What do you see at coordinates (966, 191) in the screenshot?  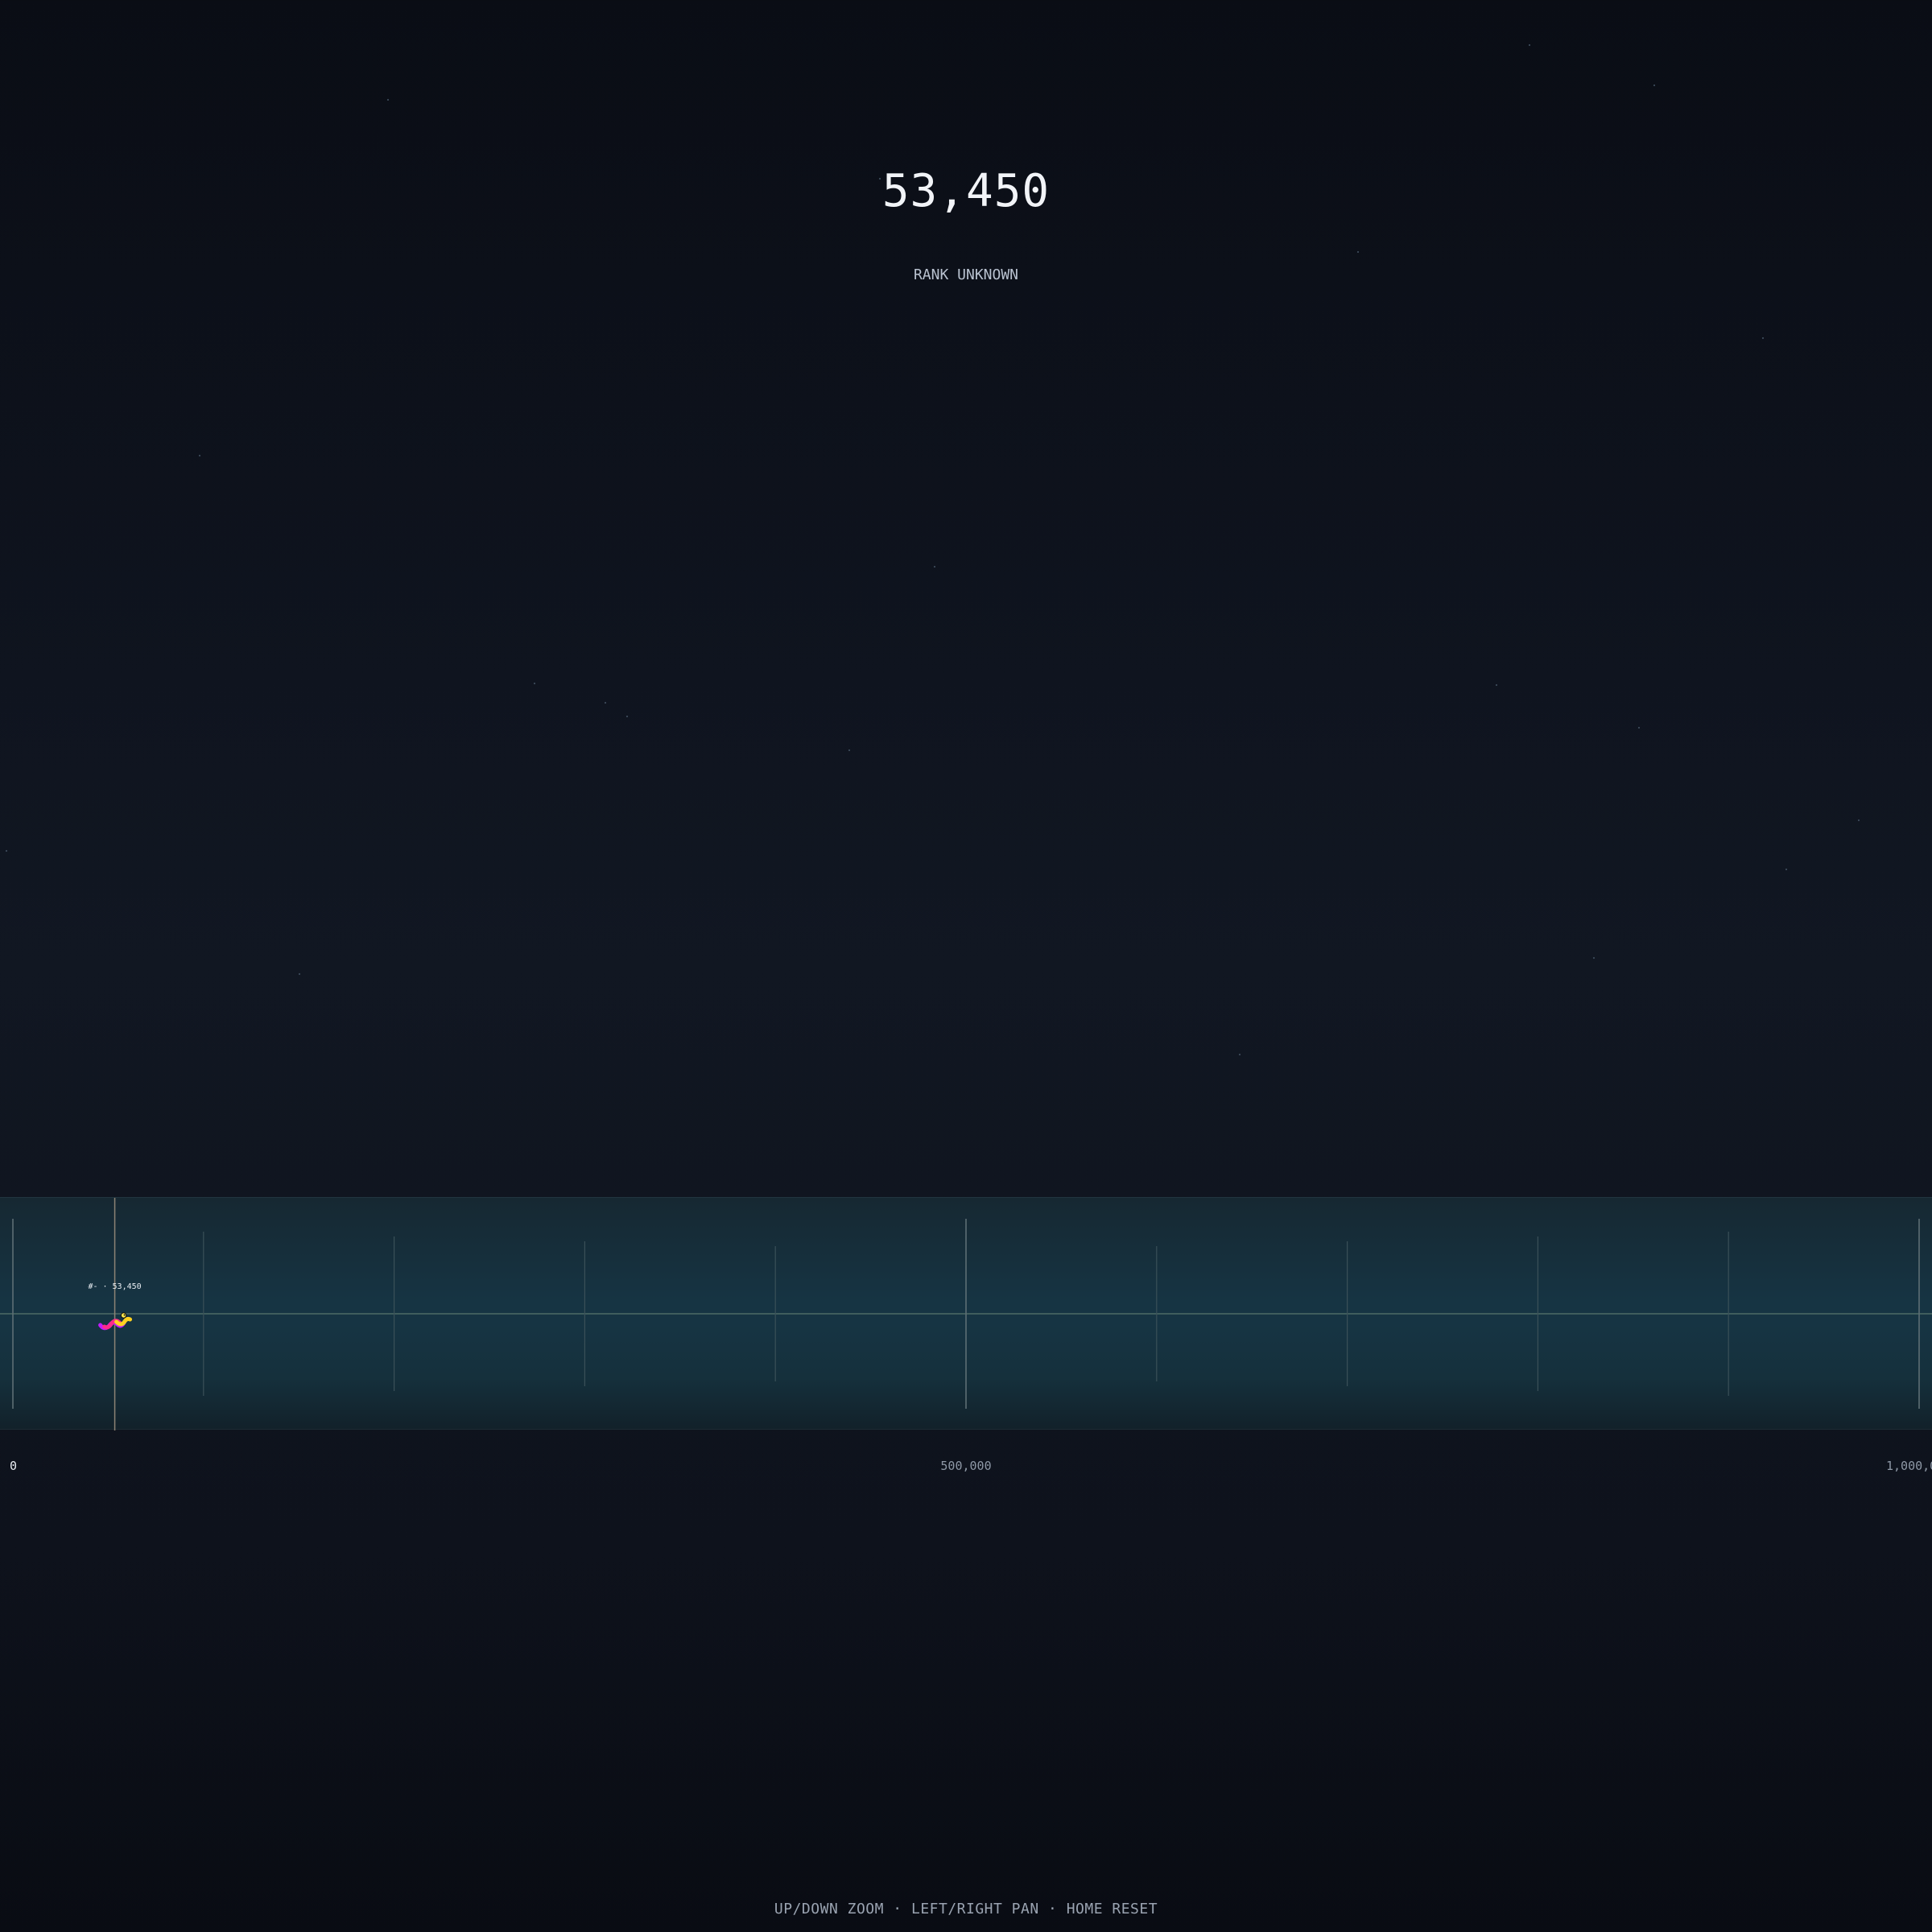 I see `score-display: 53,450` at bounding box center [966, 191].